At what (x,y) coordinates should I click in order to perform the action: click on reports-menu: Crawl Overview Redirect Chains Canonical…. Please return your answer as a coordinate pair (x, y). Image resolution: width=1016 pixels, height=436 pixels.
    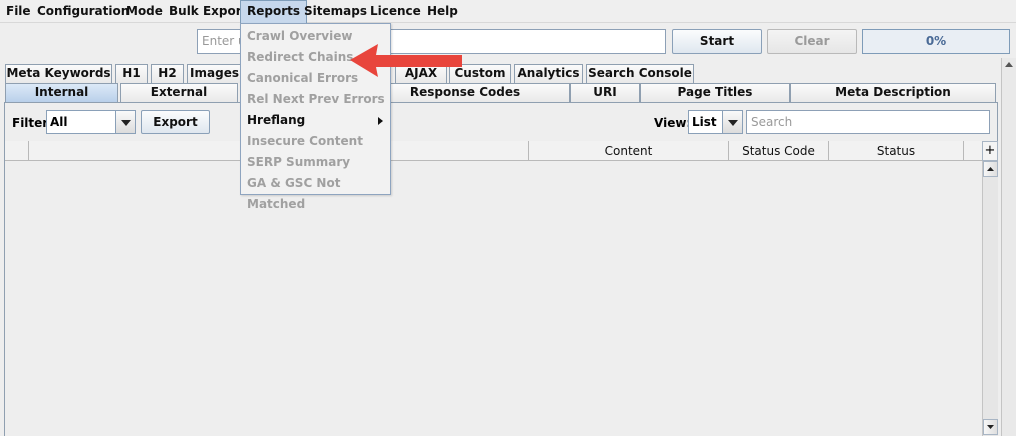
    Looking at the image, I should click on (315, 117).